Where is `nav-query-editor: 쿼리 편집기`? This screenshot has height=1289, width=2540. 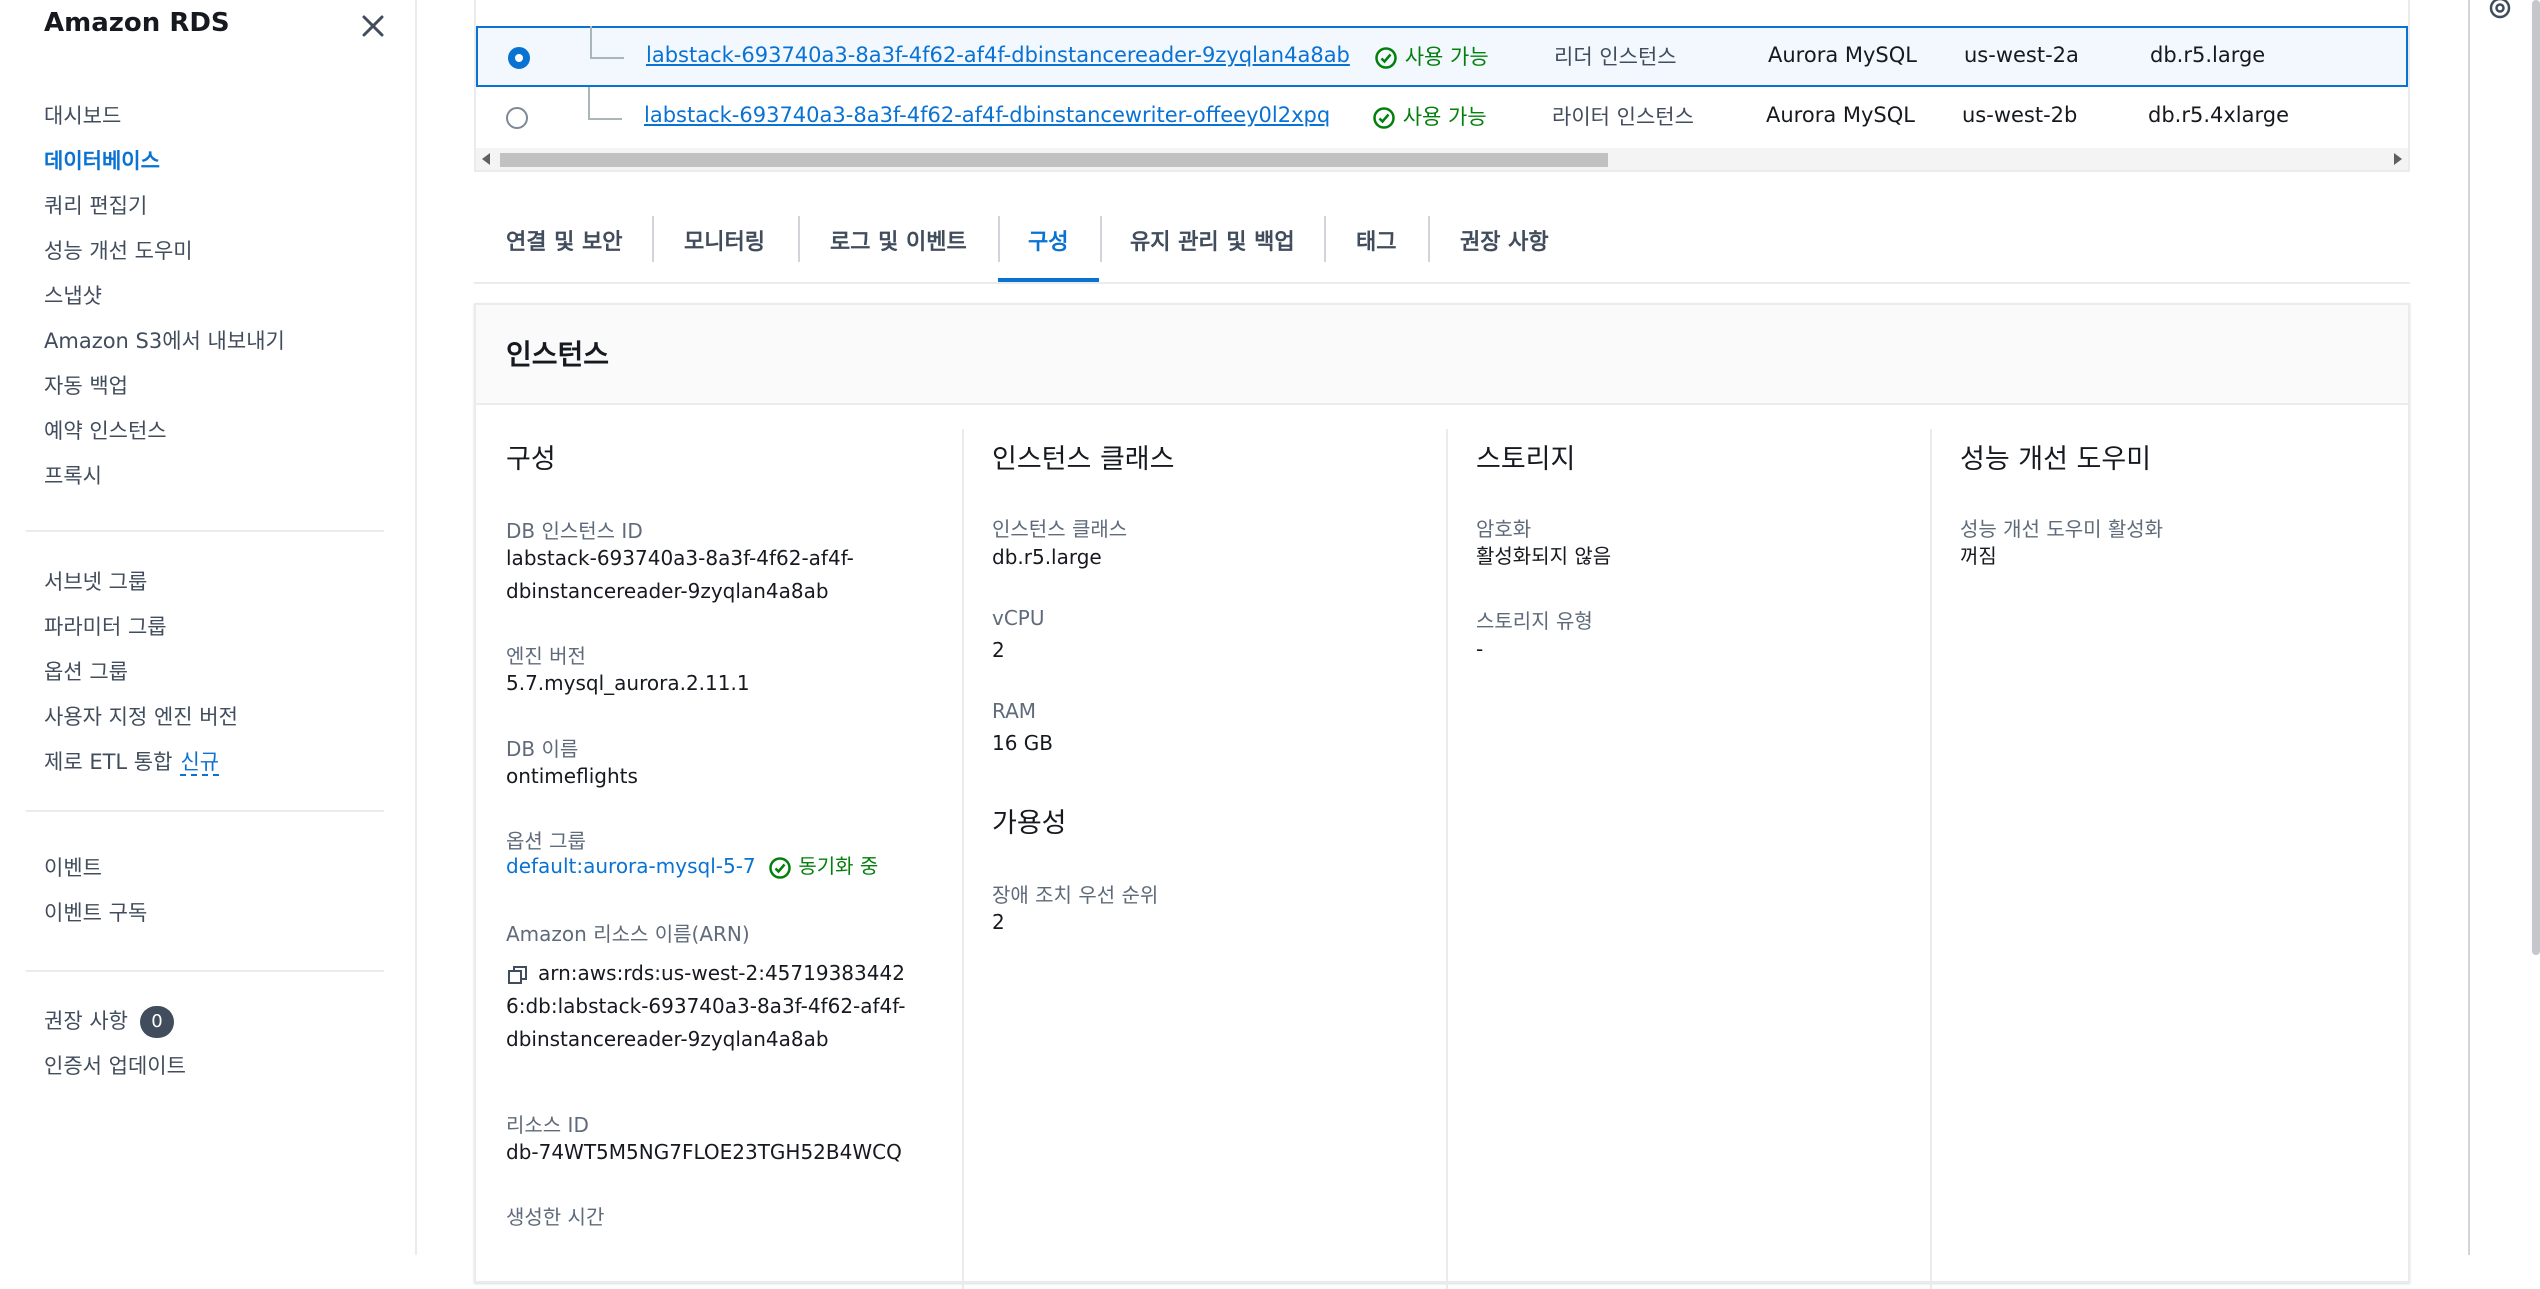 nav-query-editor: 쿼리 편집기 is located at coordinates (164, 206).